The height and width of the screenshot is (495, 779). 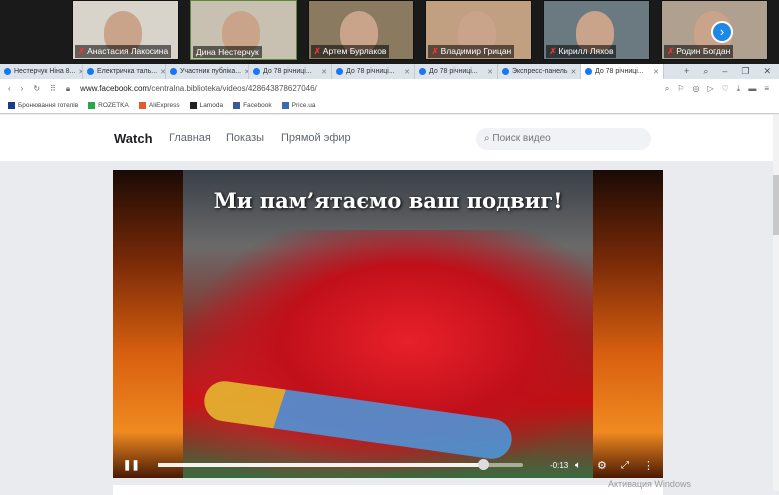 What do you see at coordinates (36, 88) in the screenshot?
I see `reload-icon: ↻` at bounding box center [36, 88].